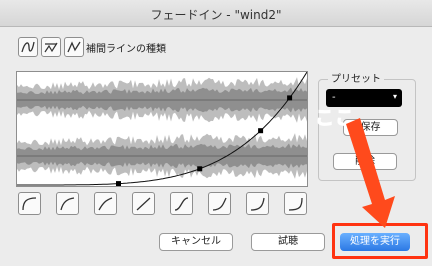  What do you see at coordinates (288, 242) in the screenshot?
I see `preview-button: 試聴` at bounding box center [288, 242].